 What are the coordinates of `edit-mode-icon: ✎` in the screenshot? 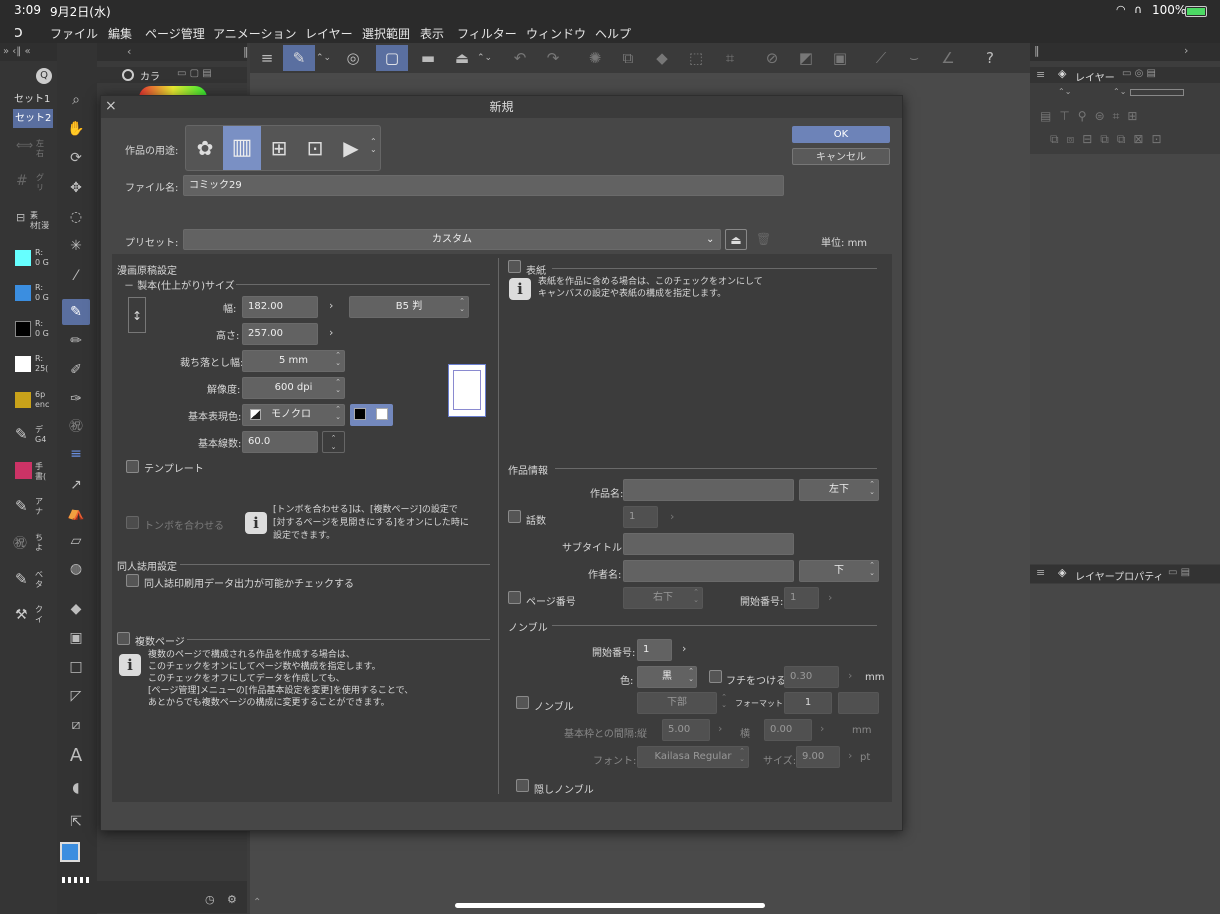 It's located at (299, 58).